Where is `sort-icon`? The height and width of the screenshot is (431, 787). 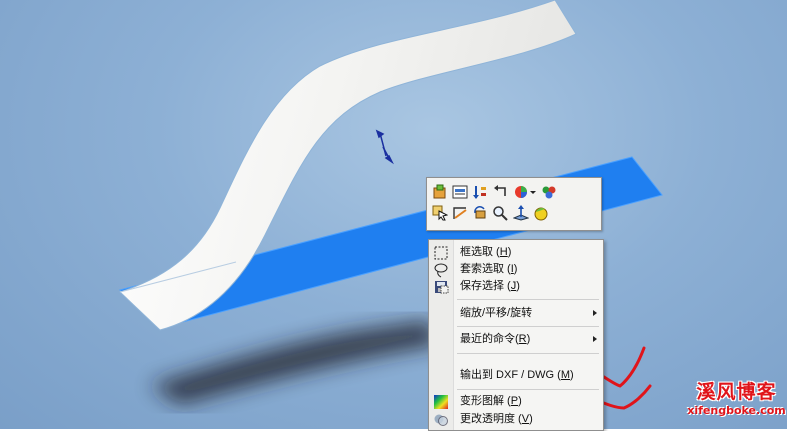
sort-icon is located at coordinates (480, 192).